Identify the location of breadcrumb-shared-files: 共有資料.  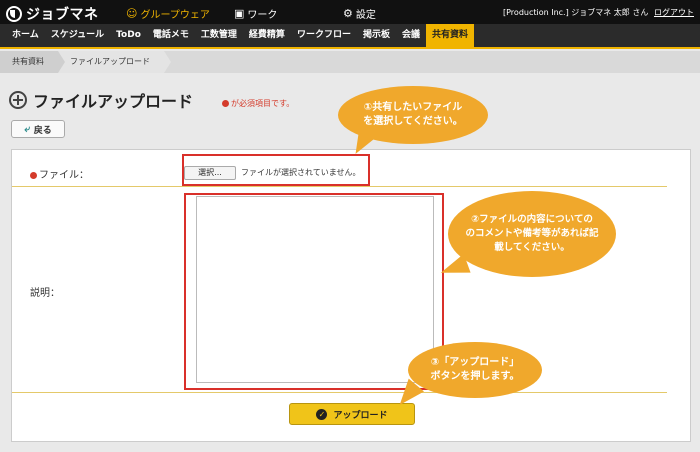
(32, 62).